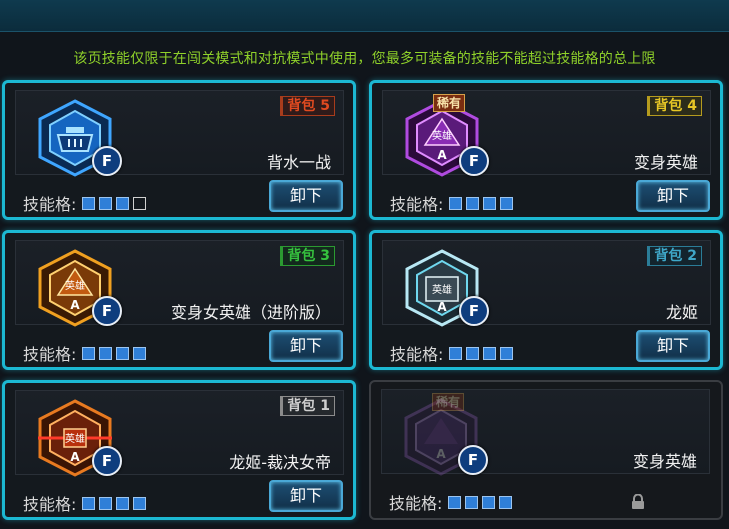  I want to click on skill-card-1: 背包 5 F 背水一战 技能格: 卸下, so click(179, 150).